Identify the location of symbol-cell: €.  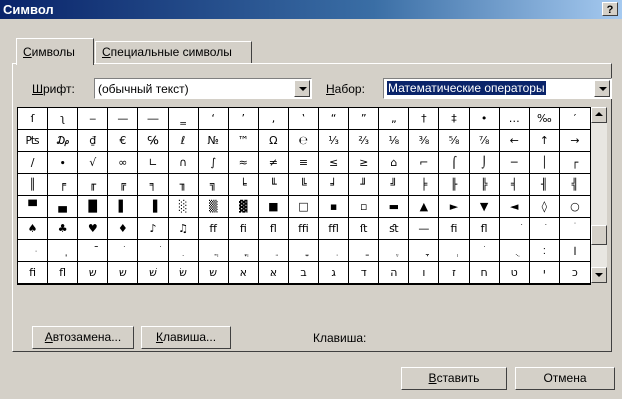
(123, 141).